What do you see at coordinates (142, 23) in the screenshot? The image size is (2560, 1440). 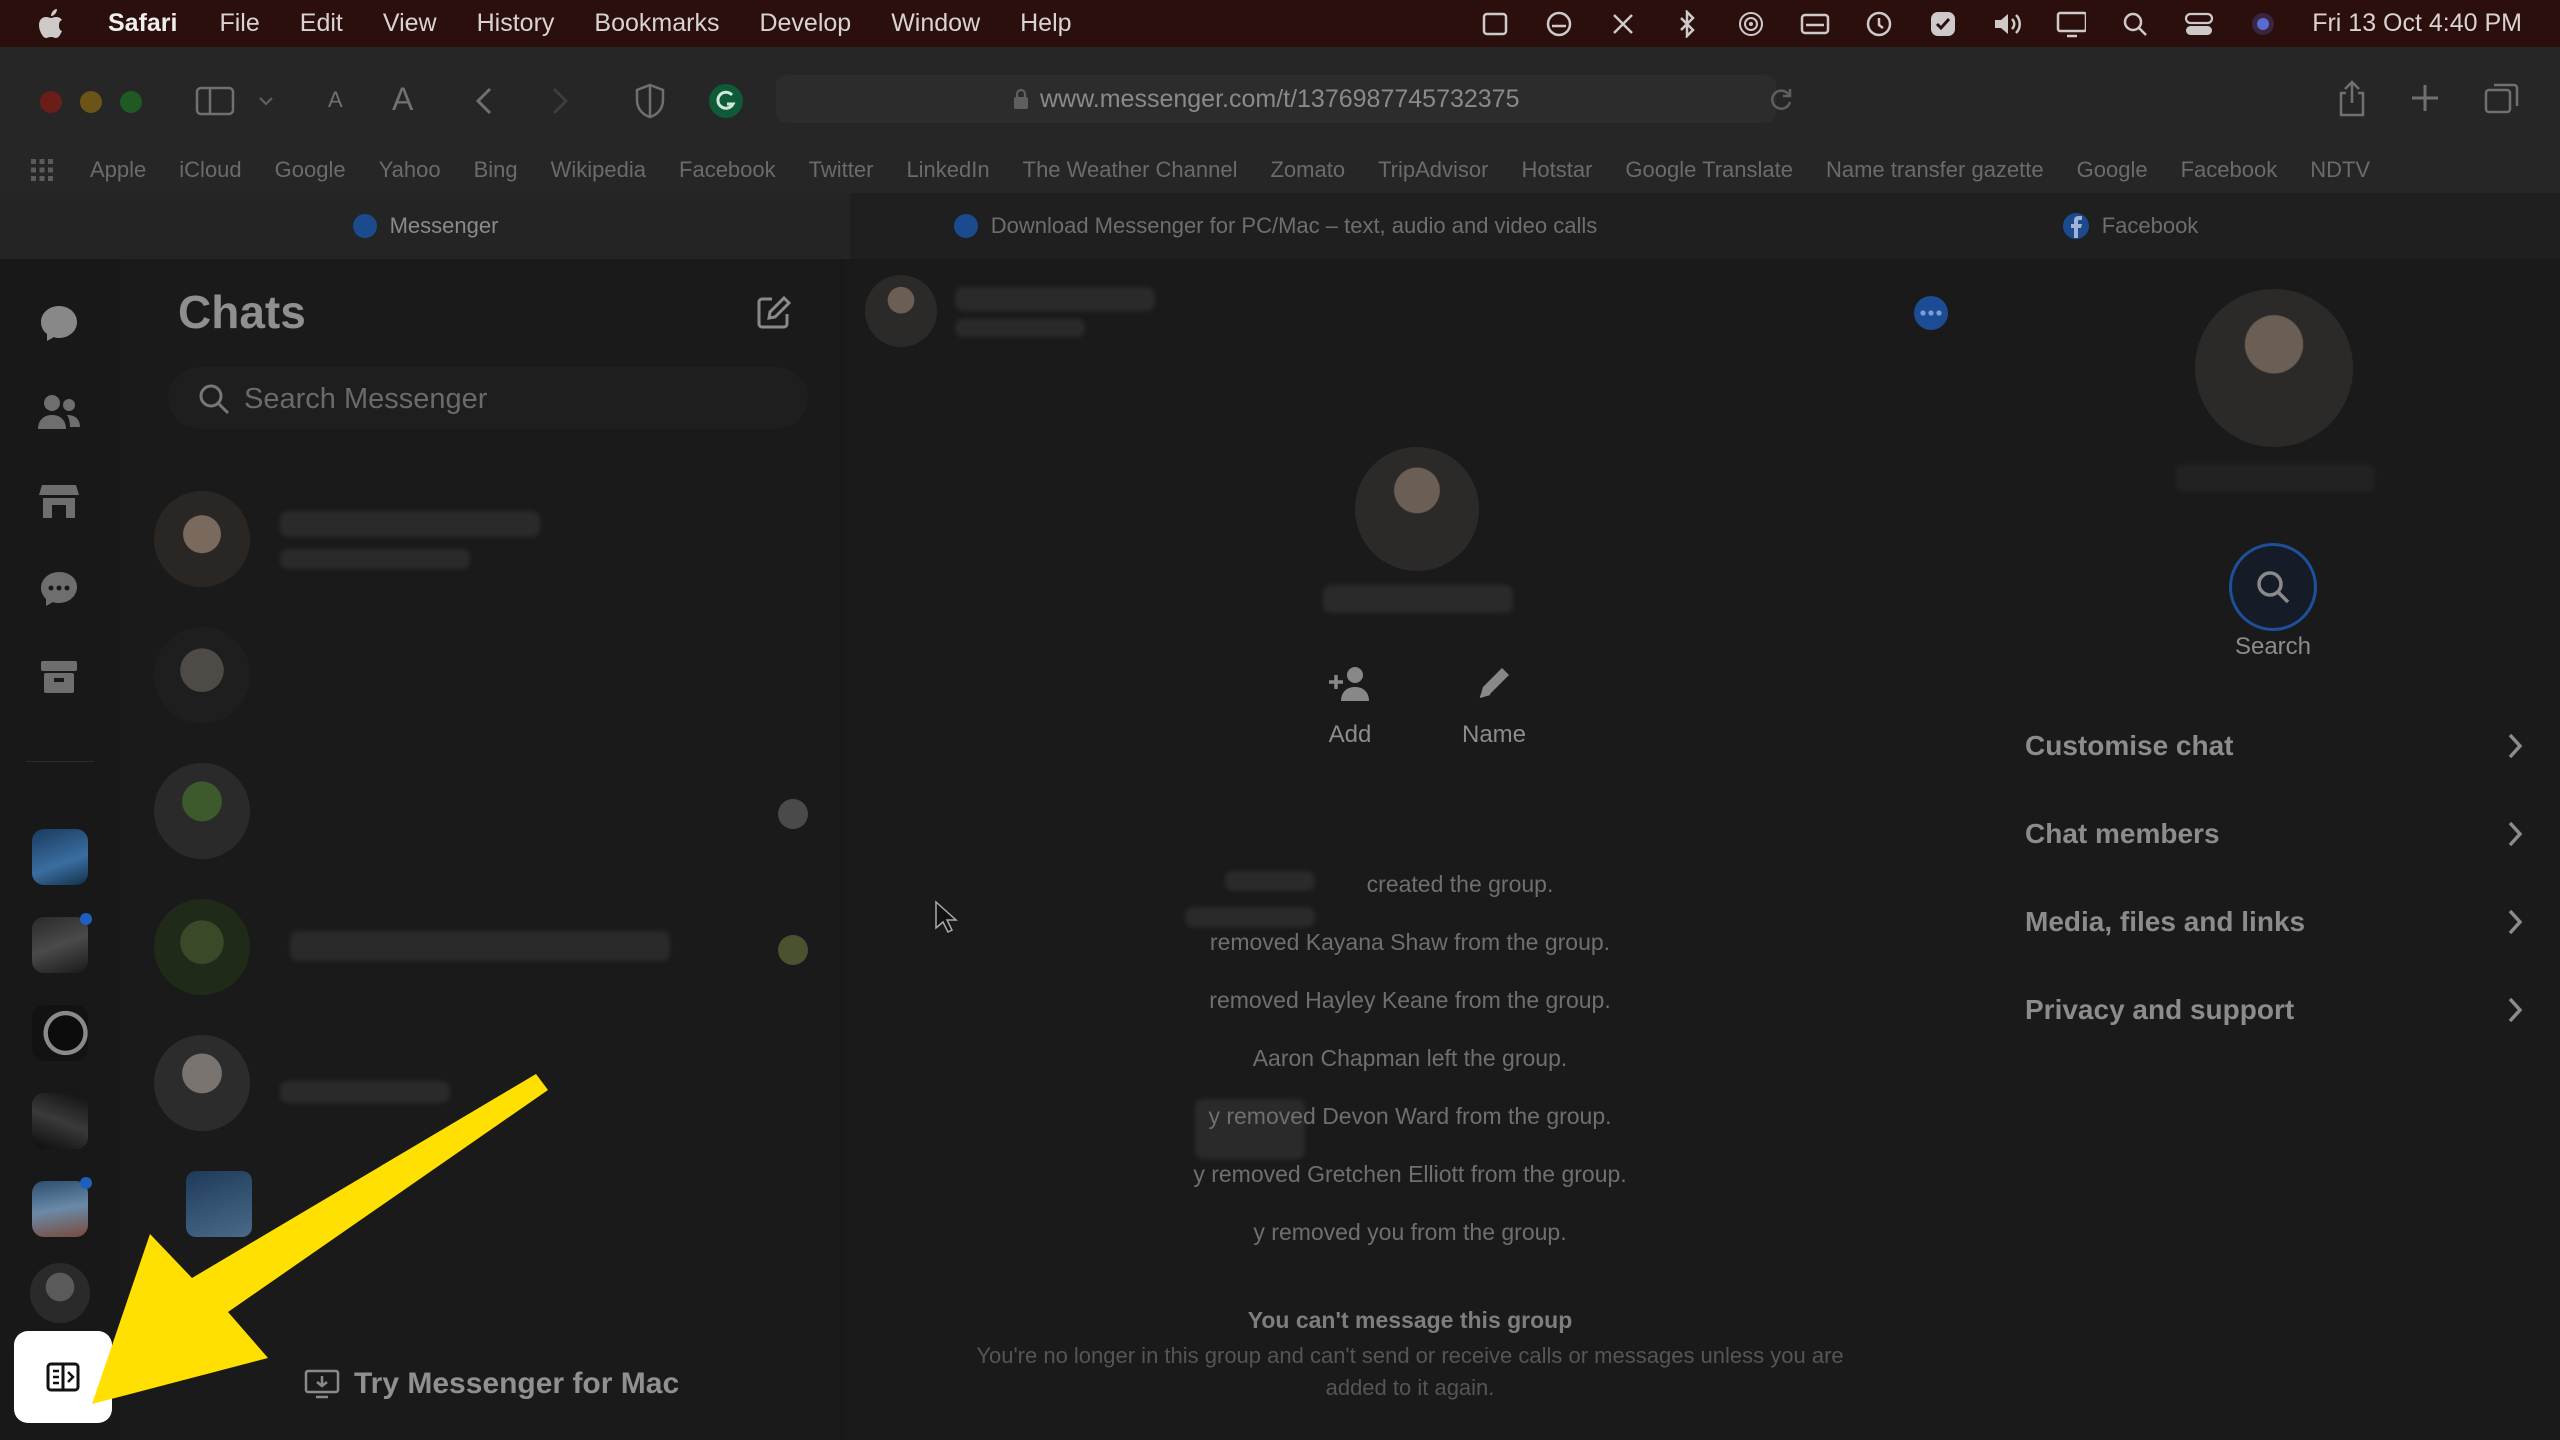 I see `menu-app-name: Safari` at bounding box center [142, 23].